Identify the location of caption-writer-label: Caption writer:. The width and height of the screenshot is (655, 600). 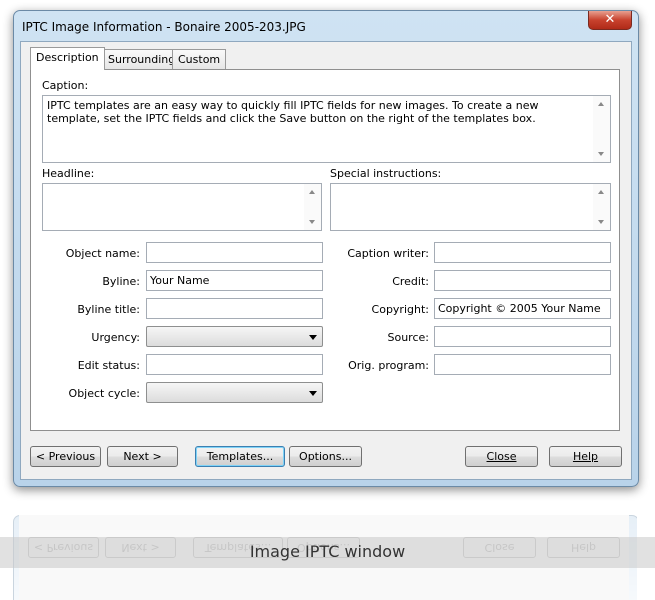
(388, 253).